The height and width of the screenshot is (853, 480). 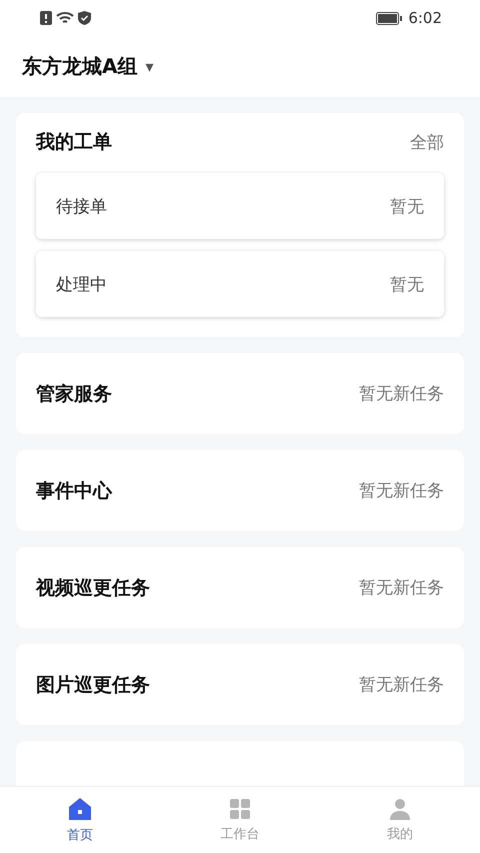 I want to click on section-card: 事件中心 暂无新任务, so click(x=240, y=490).